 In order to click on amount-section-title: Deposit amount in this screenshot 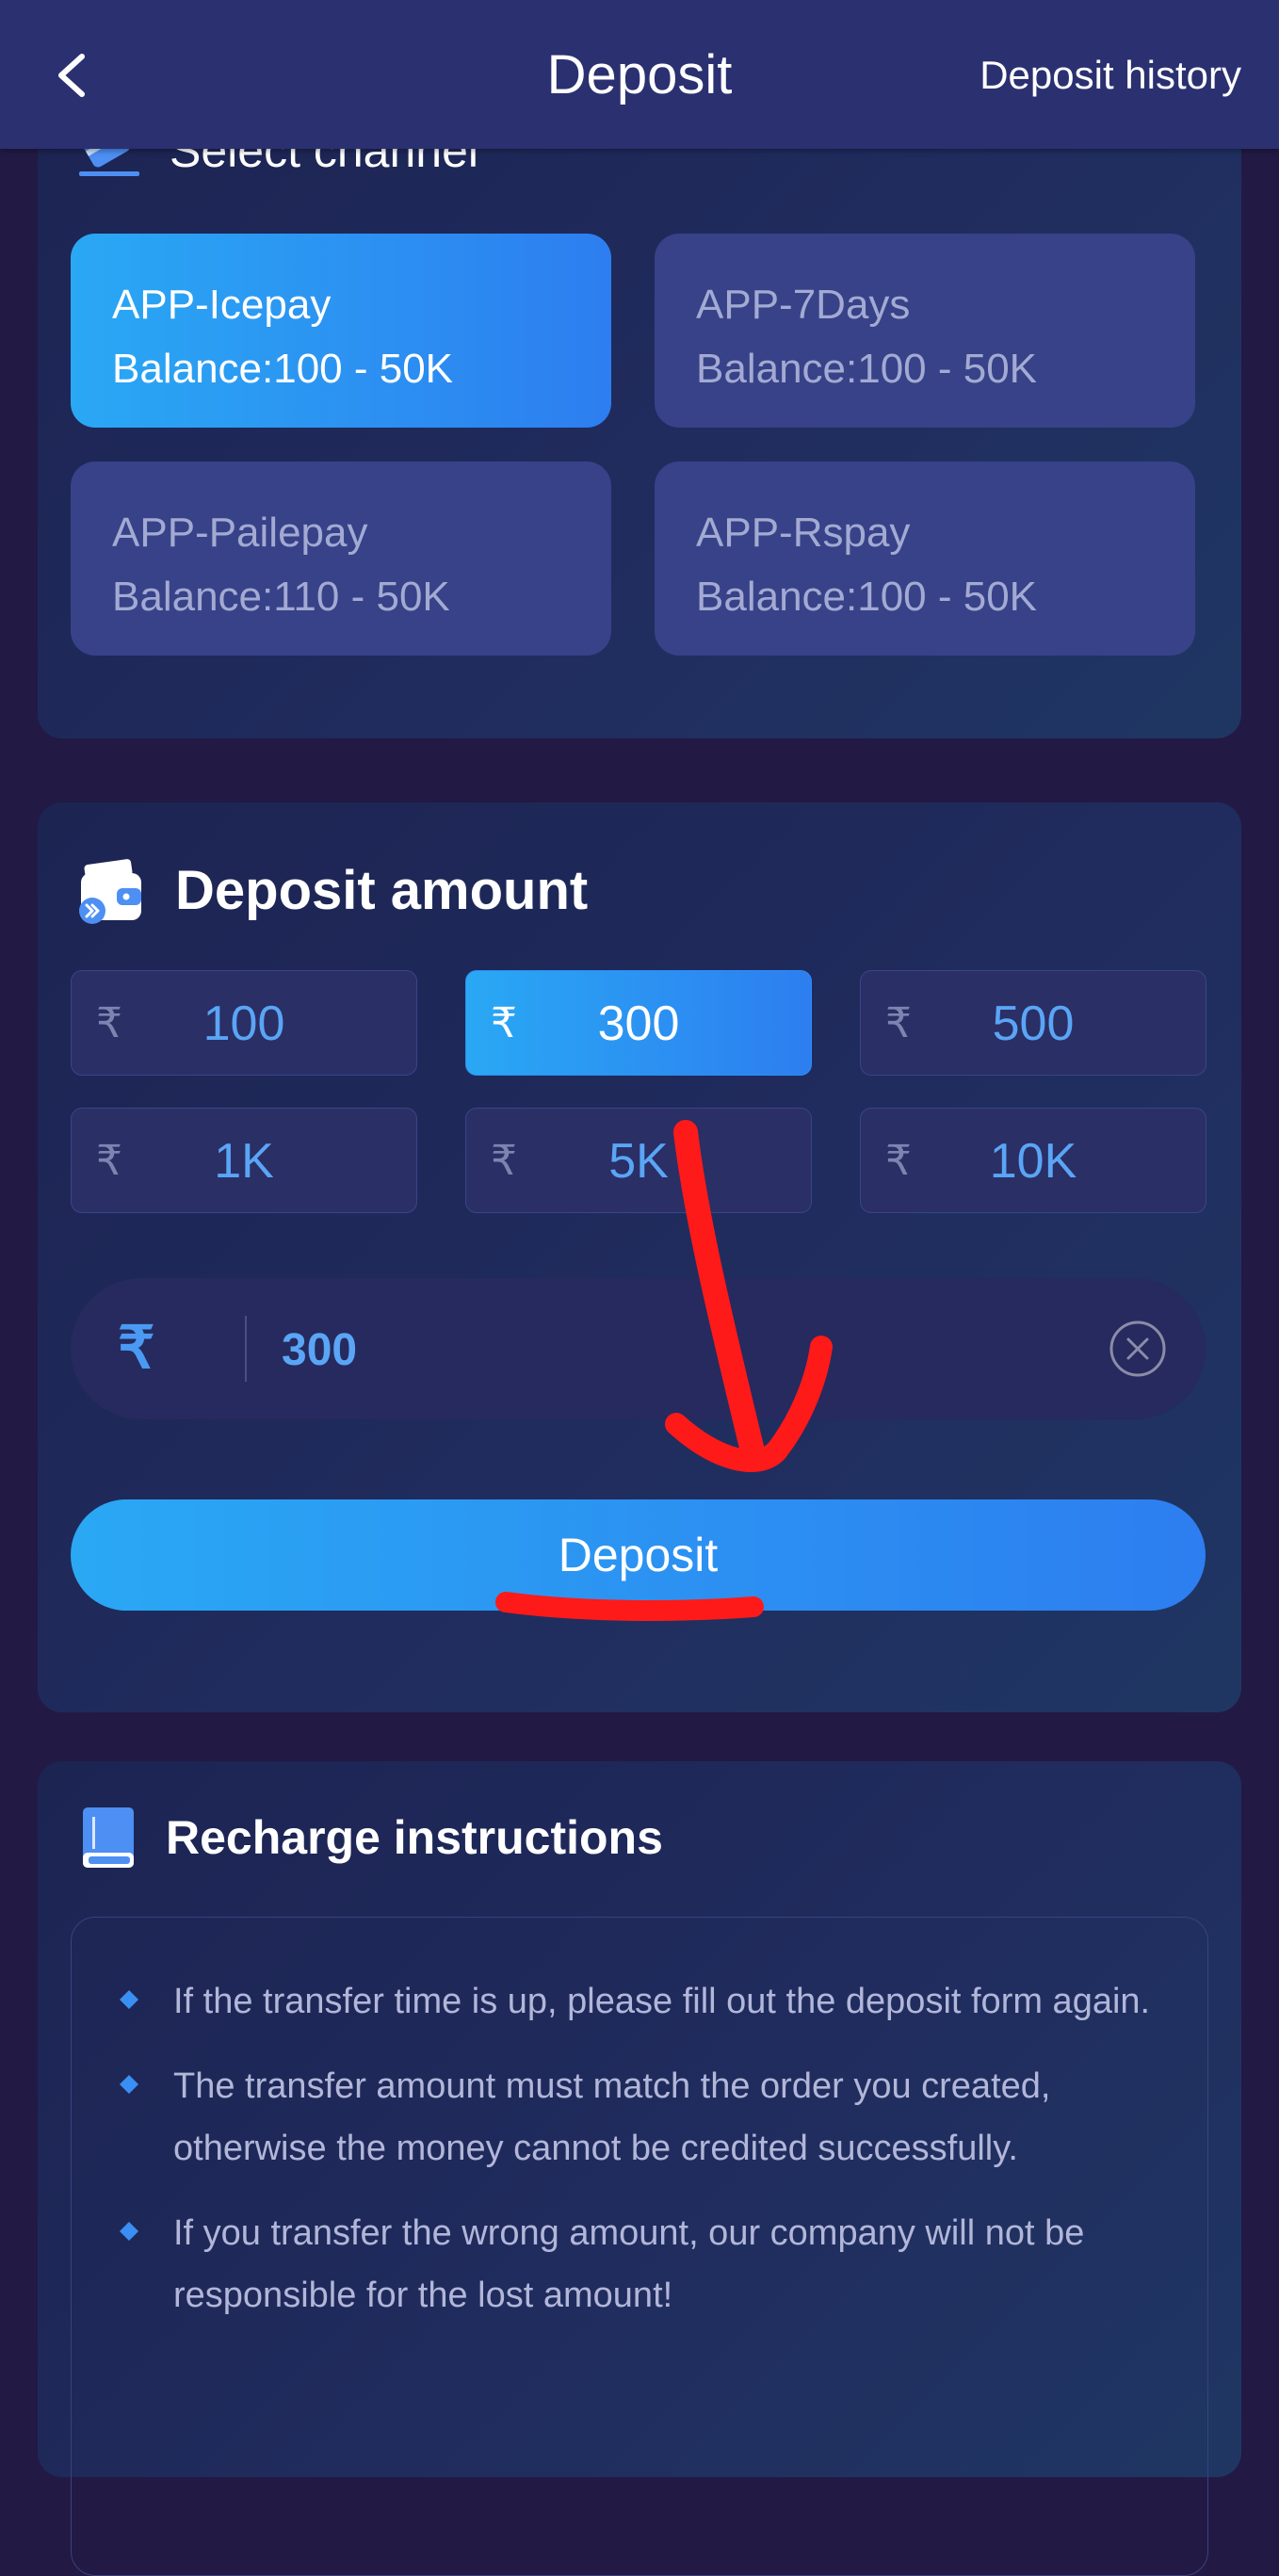, I will do `click(382, 890)`.